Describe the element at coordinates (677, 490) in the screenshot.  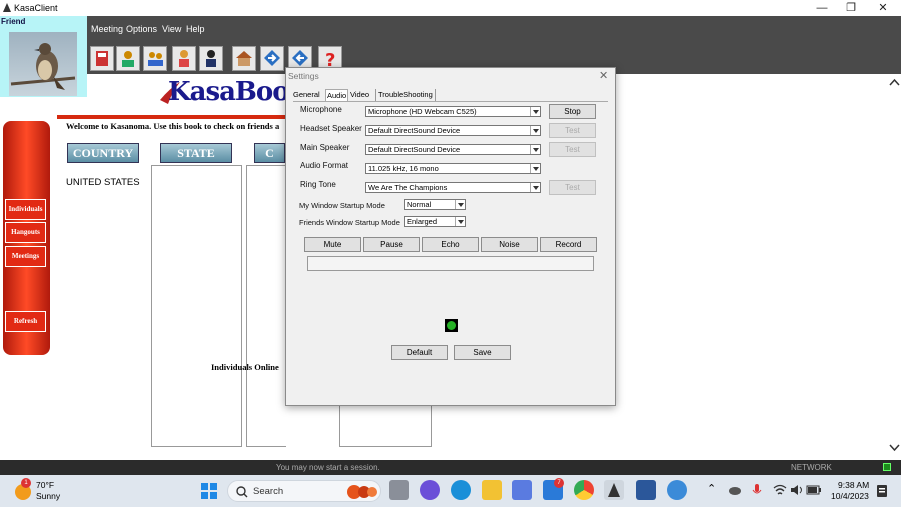
I see `globe-app-icon` at that location.